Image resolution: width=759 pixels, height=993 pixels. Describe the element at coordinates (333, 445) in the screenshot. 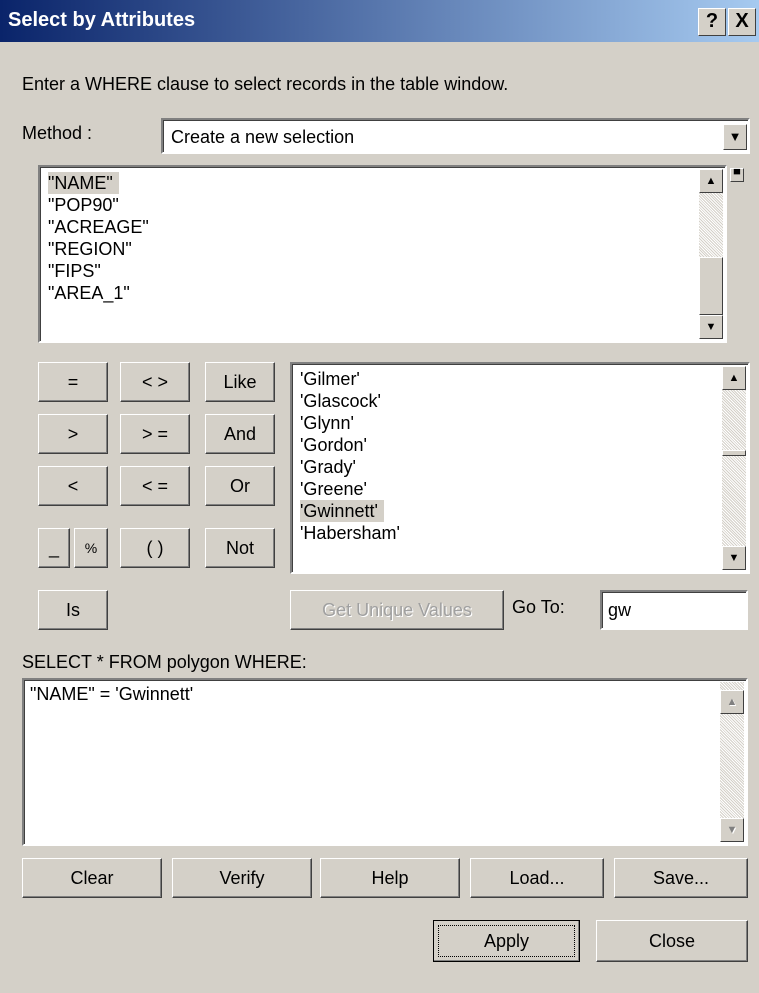

I see `list-item-label: 'Gordon'` at that location.